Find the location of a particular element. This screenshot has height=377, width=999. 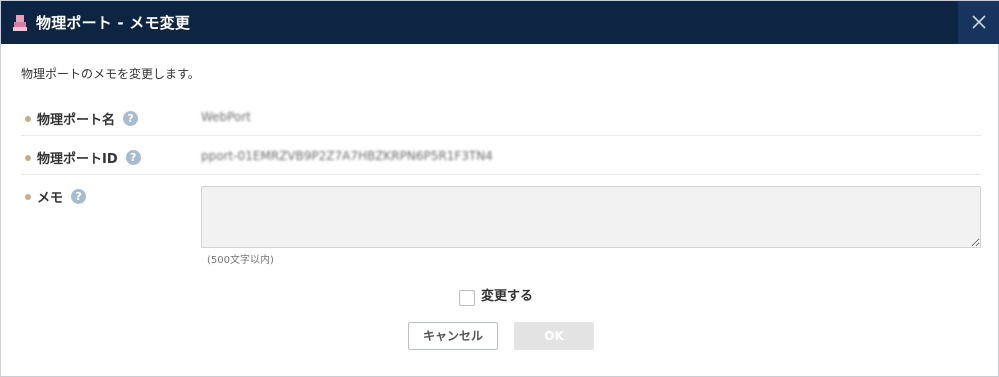

field-label-port-name: 物理ポート名 ? is located at coordinates (82, 118).